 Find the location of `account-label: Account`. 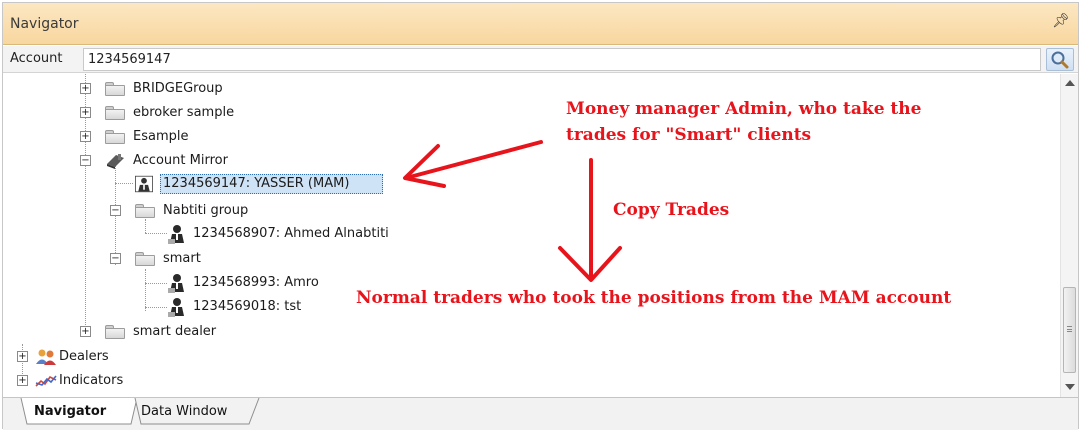

account-label: Account is located at coordinates (36, 58).